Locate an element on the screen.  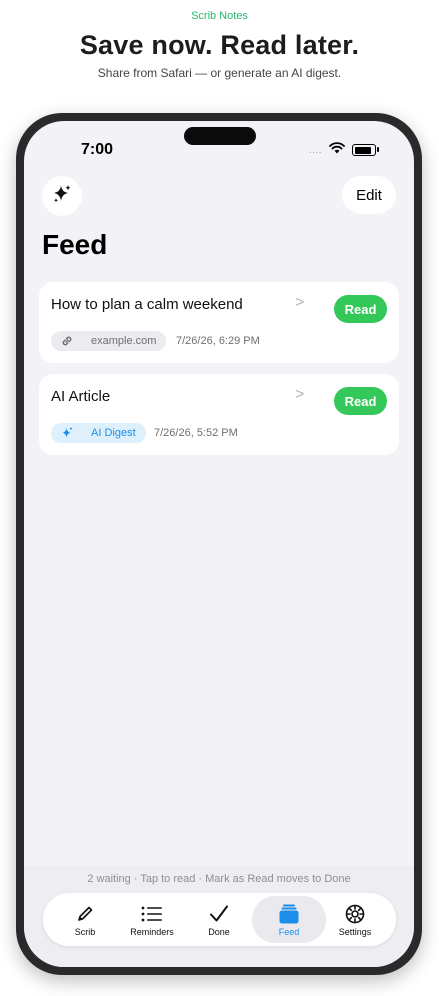
tab-scrib: Scrib is located at coordinates (85, 919).